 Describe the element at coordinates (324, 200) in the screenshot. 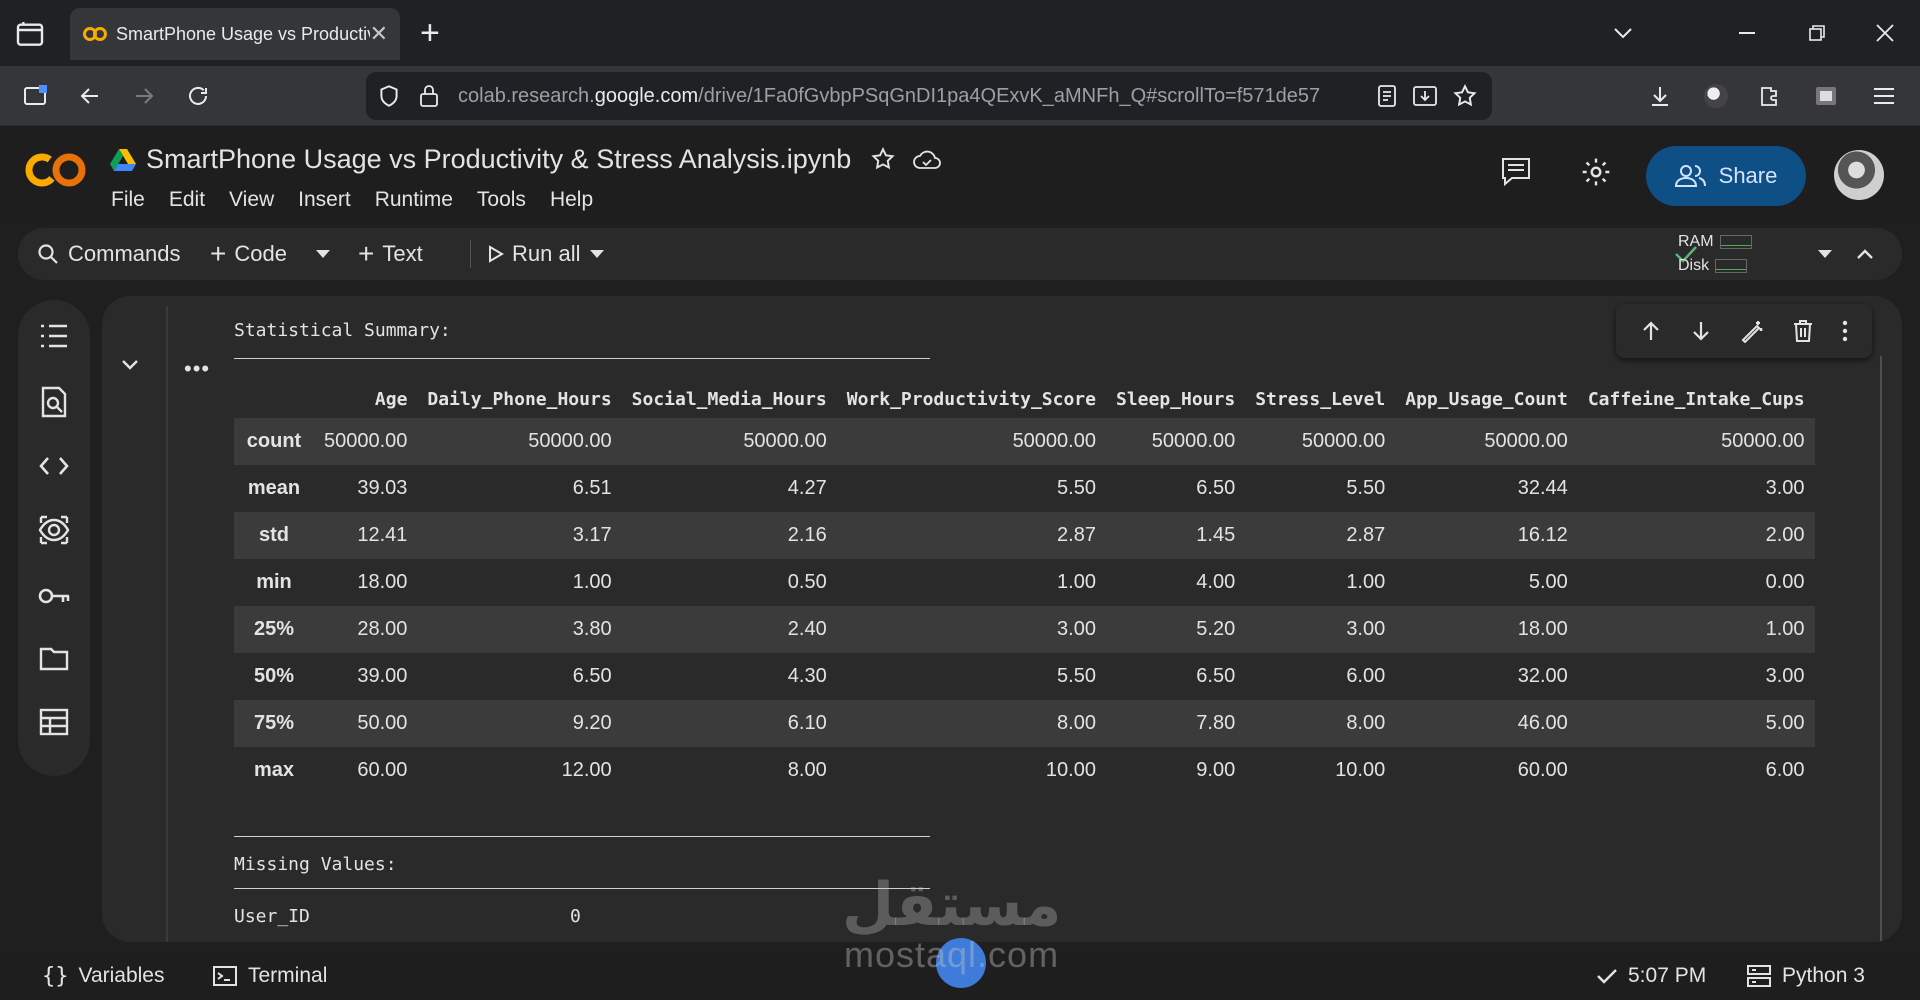

I see `menu-insert: Insert` at that location.